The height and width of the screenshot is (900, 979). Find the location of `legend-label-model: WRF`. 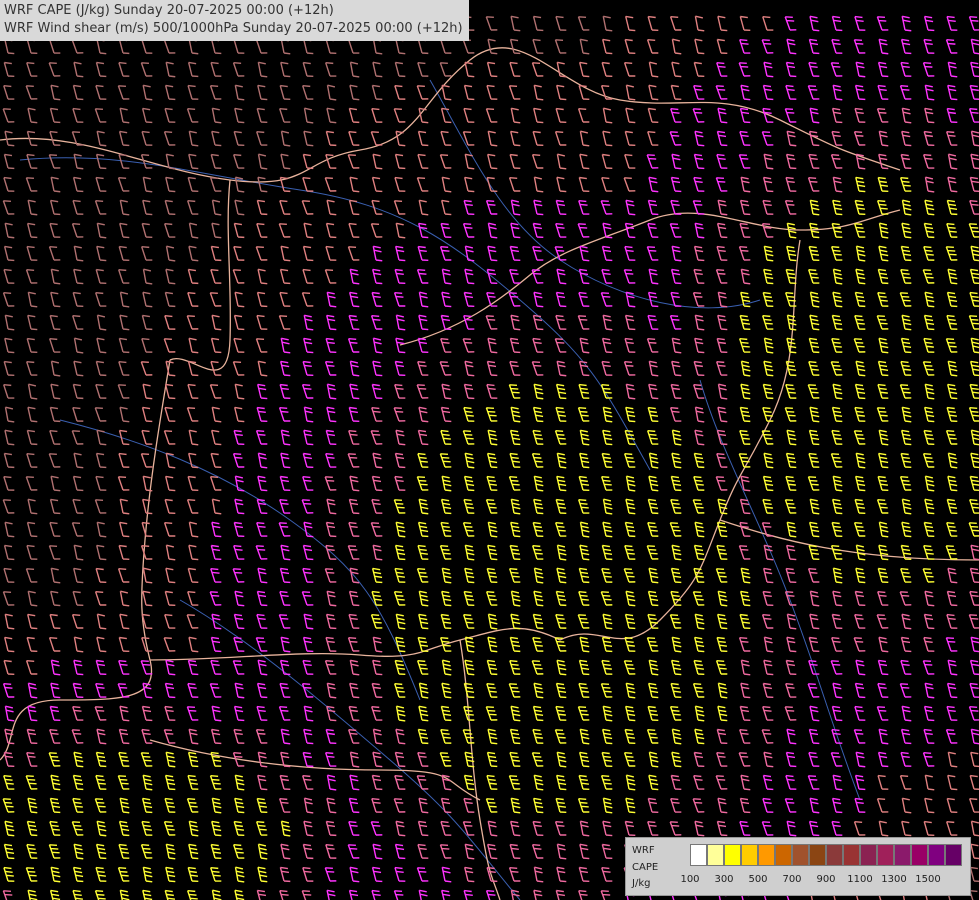

legend-label-model: WRF is located at coordinates (643, 850).